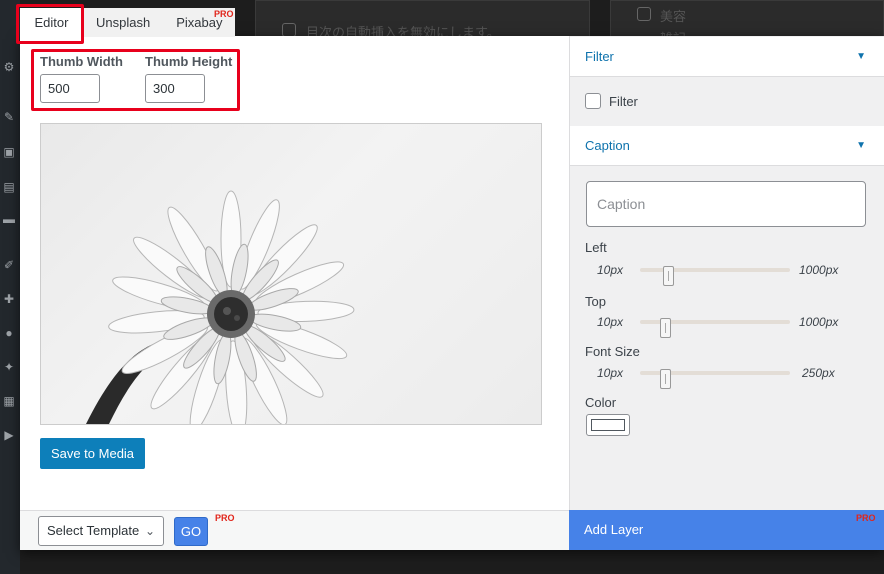 The image size is (884, 574). I want to click on left-label: Left, so click(596, 247).